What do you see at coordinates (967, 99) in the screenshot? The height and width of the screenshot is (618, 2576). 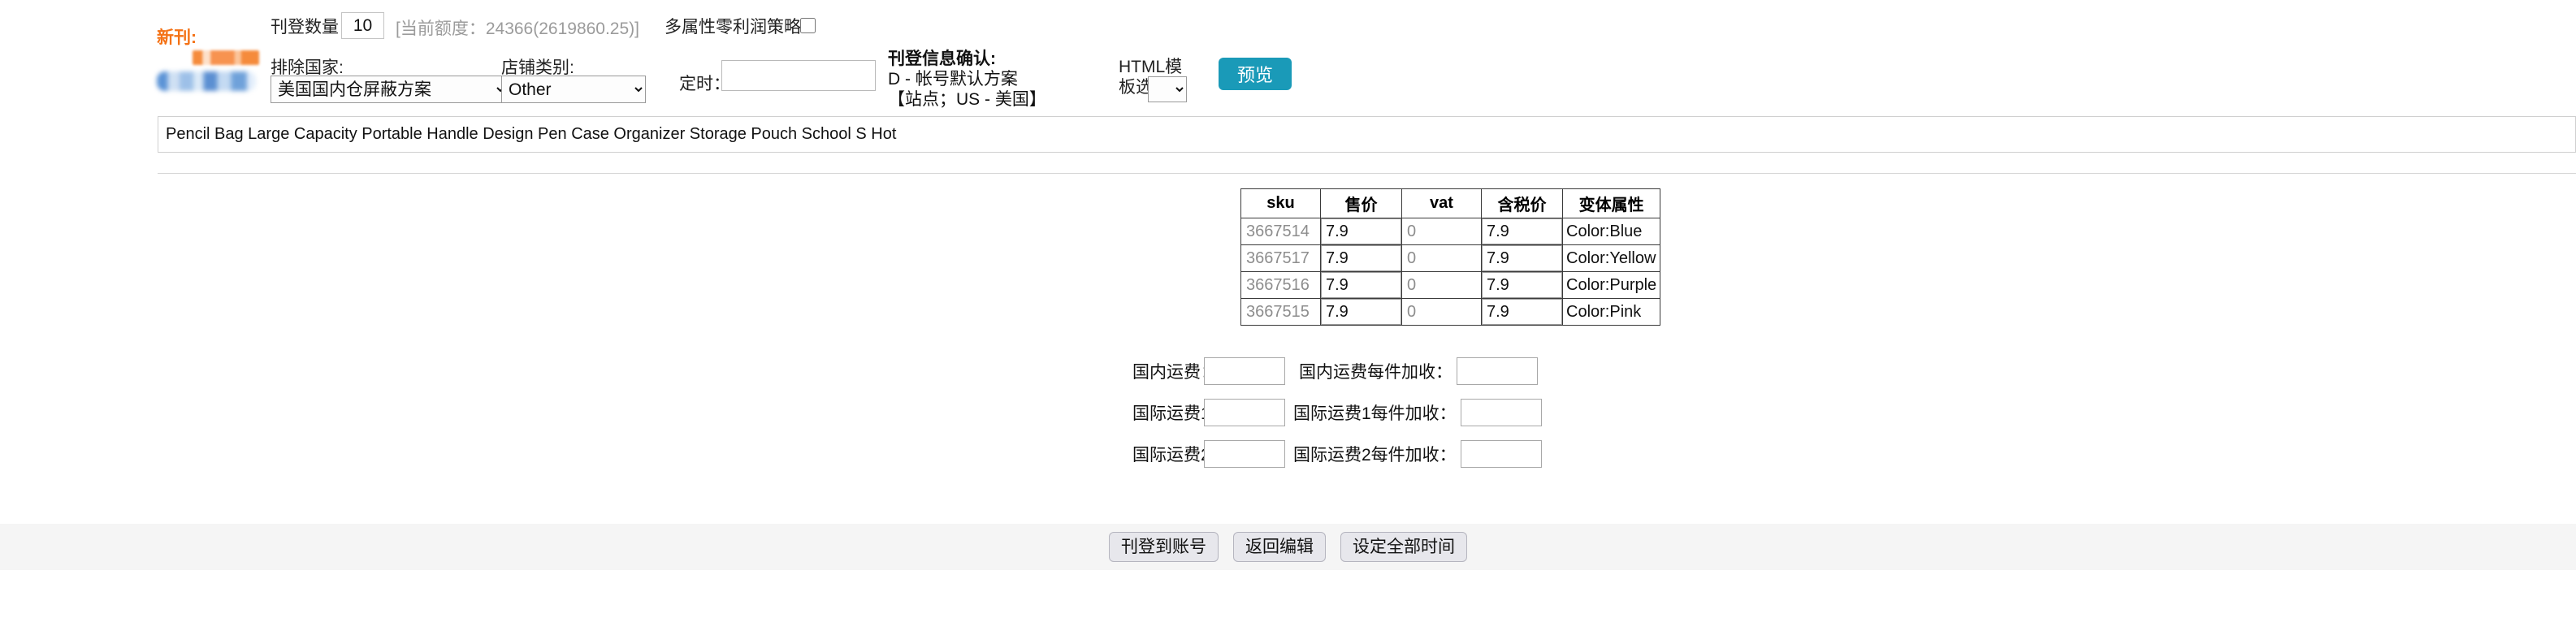 I see `publish-info-confirm-site: 【站点；US - 美国】` at bounding box center [967, 99].